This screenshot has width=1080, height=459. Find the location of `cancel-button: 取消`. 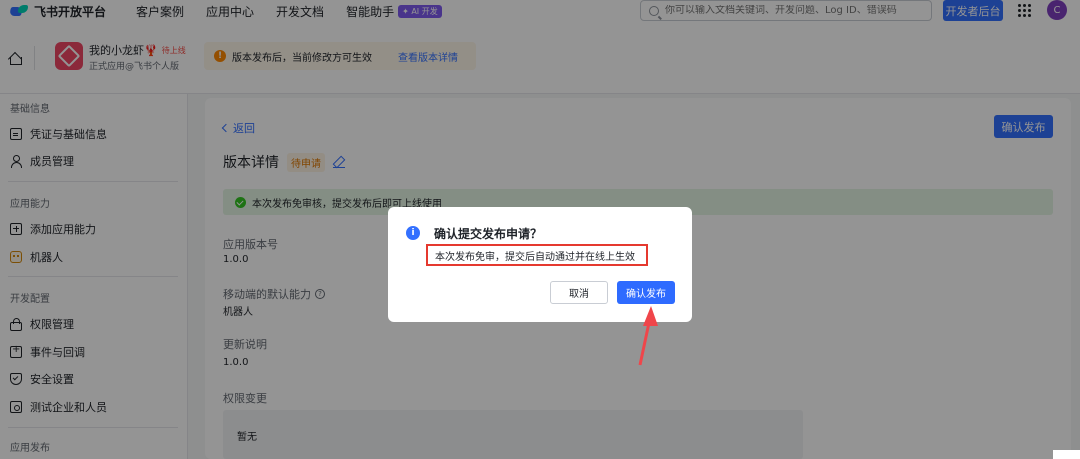

cancel-button: 取消 is located at coordinates (579, 292).